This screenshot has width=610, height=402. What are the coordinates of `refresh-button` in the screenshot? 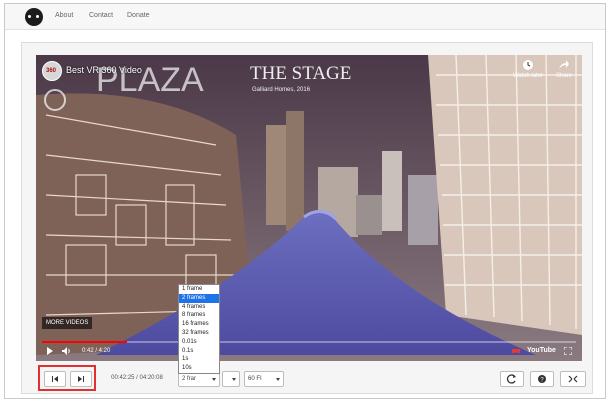 It's located at (512, 379).